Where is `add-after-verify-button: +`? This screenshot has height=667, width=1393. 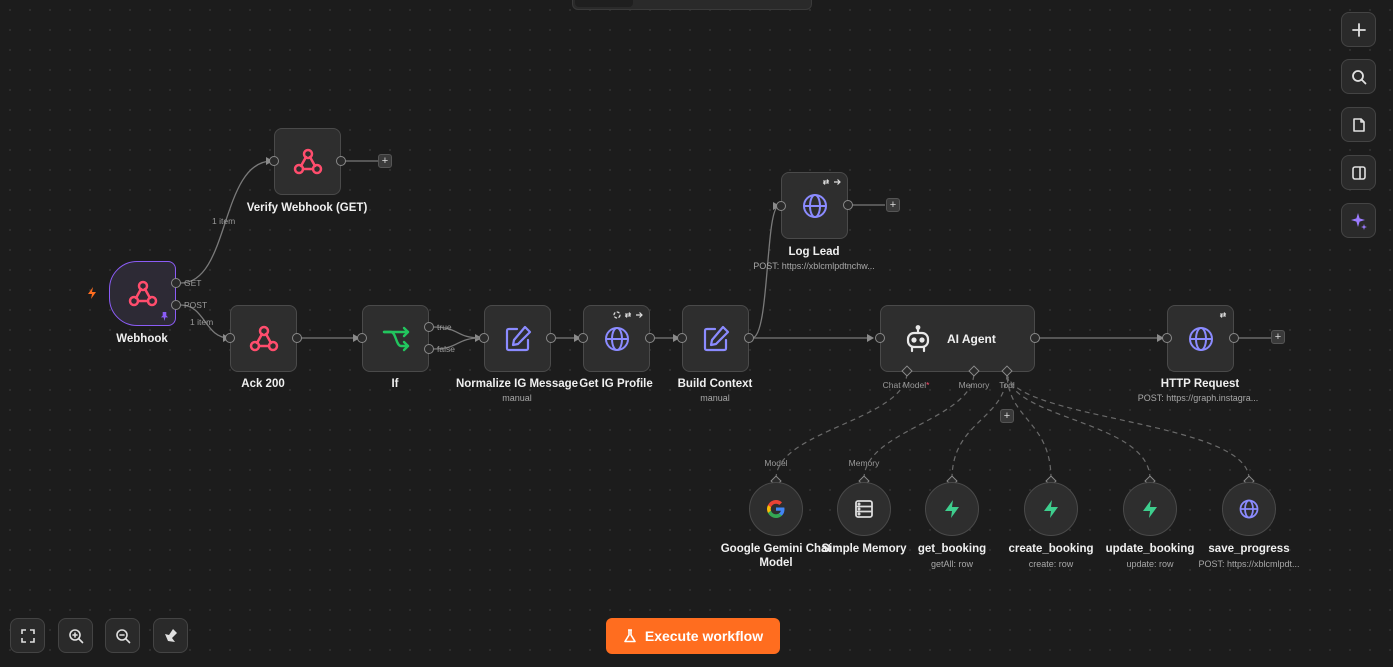
add-after-verify-button: + is located at coordinates (385, 161).